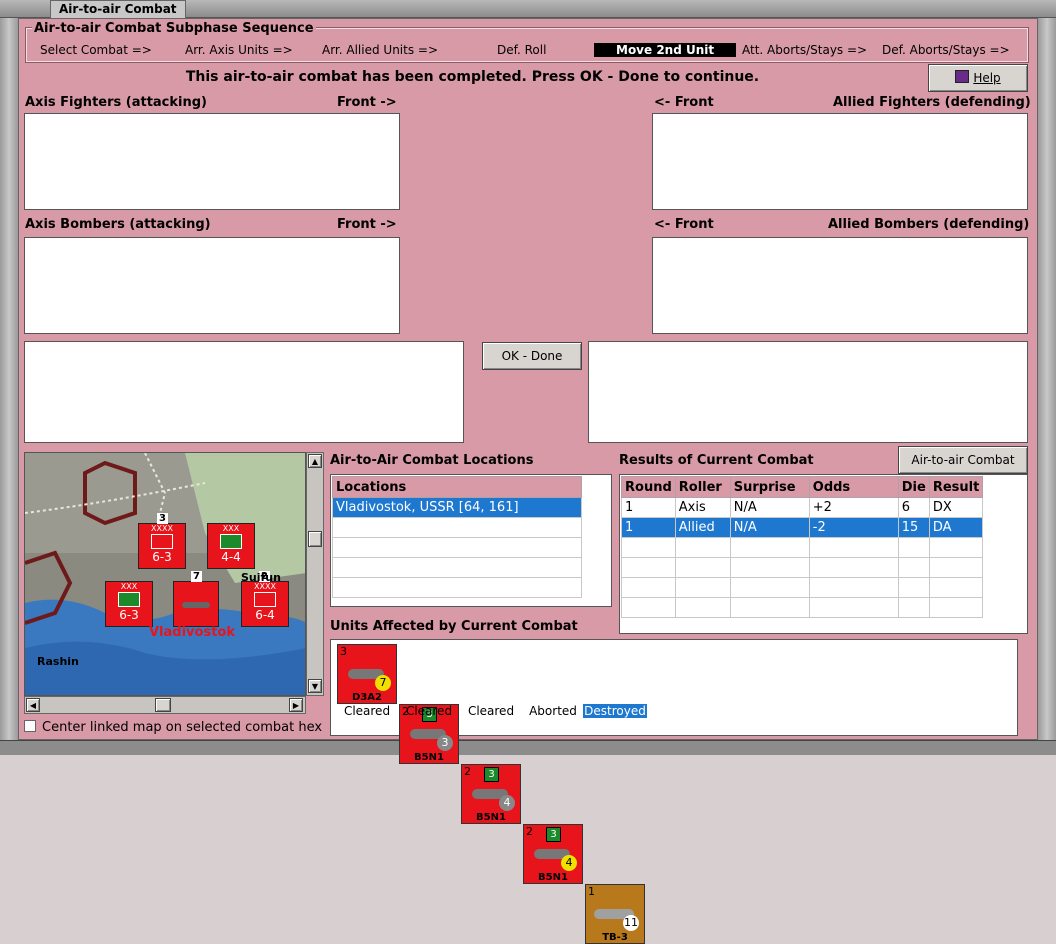 The height and width of the screenshot is (944, 1056). I want to click on map-counter: XXXX 6-3, so click(162, 546).